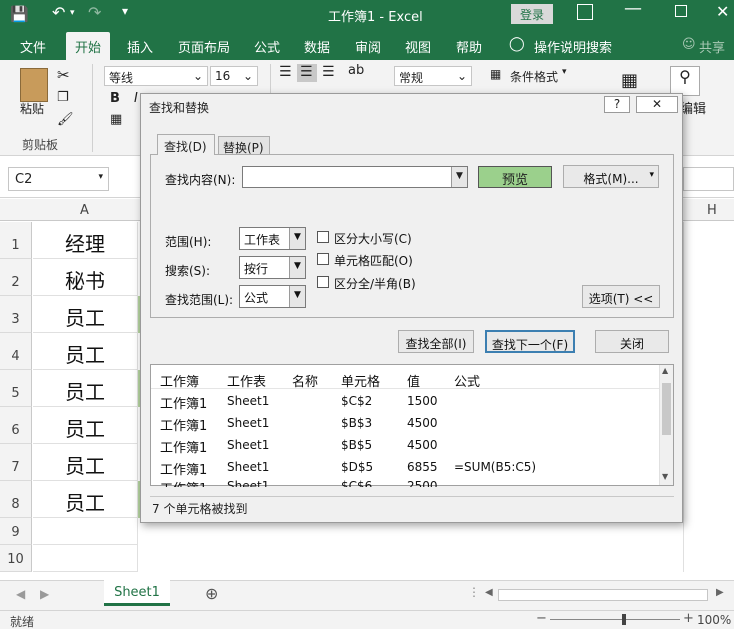 This screenshot has width=734, height=630. What do you see at coordinates (714, 620) in the screenshot?
I see `zoom-level: 100%` at bounding box center [714, 620].